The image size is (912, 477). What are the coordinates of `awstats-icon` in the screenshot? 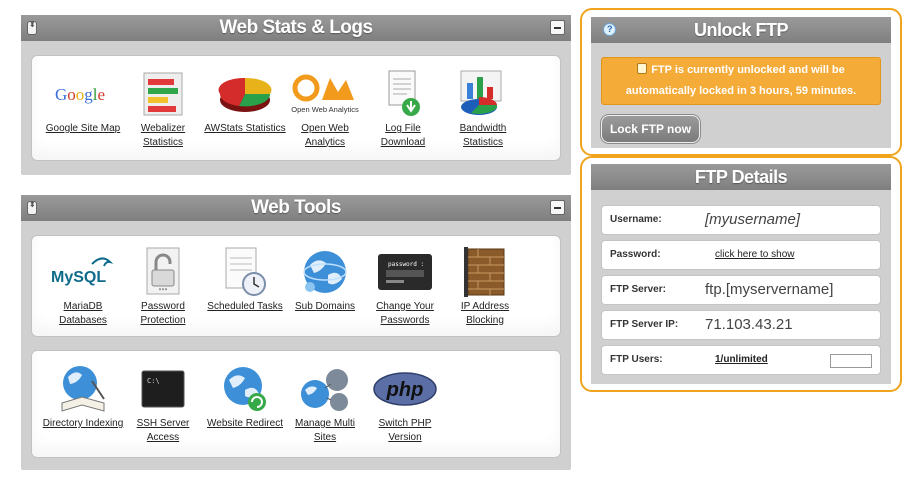 It's located at (245, 94).